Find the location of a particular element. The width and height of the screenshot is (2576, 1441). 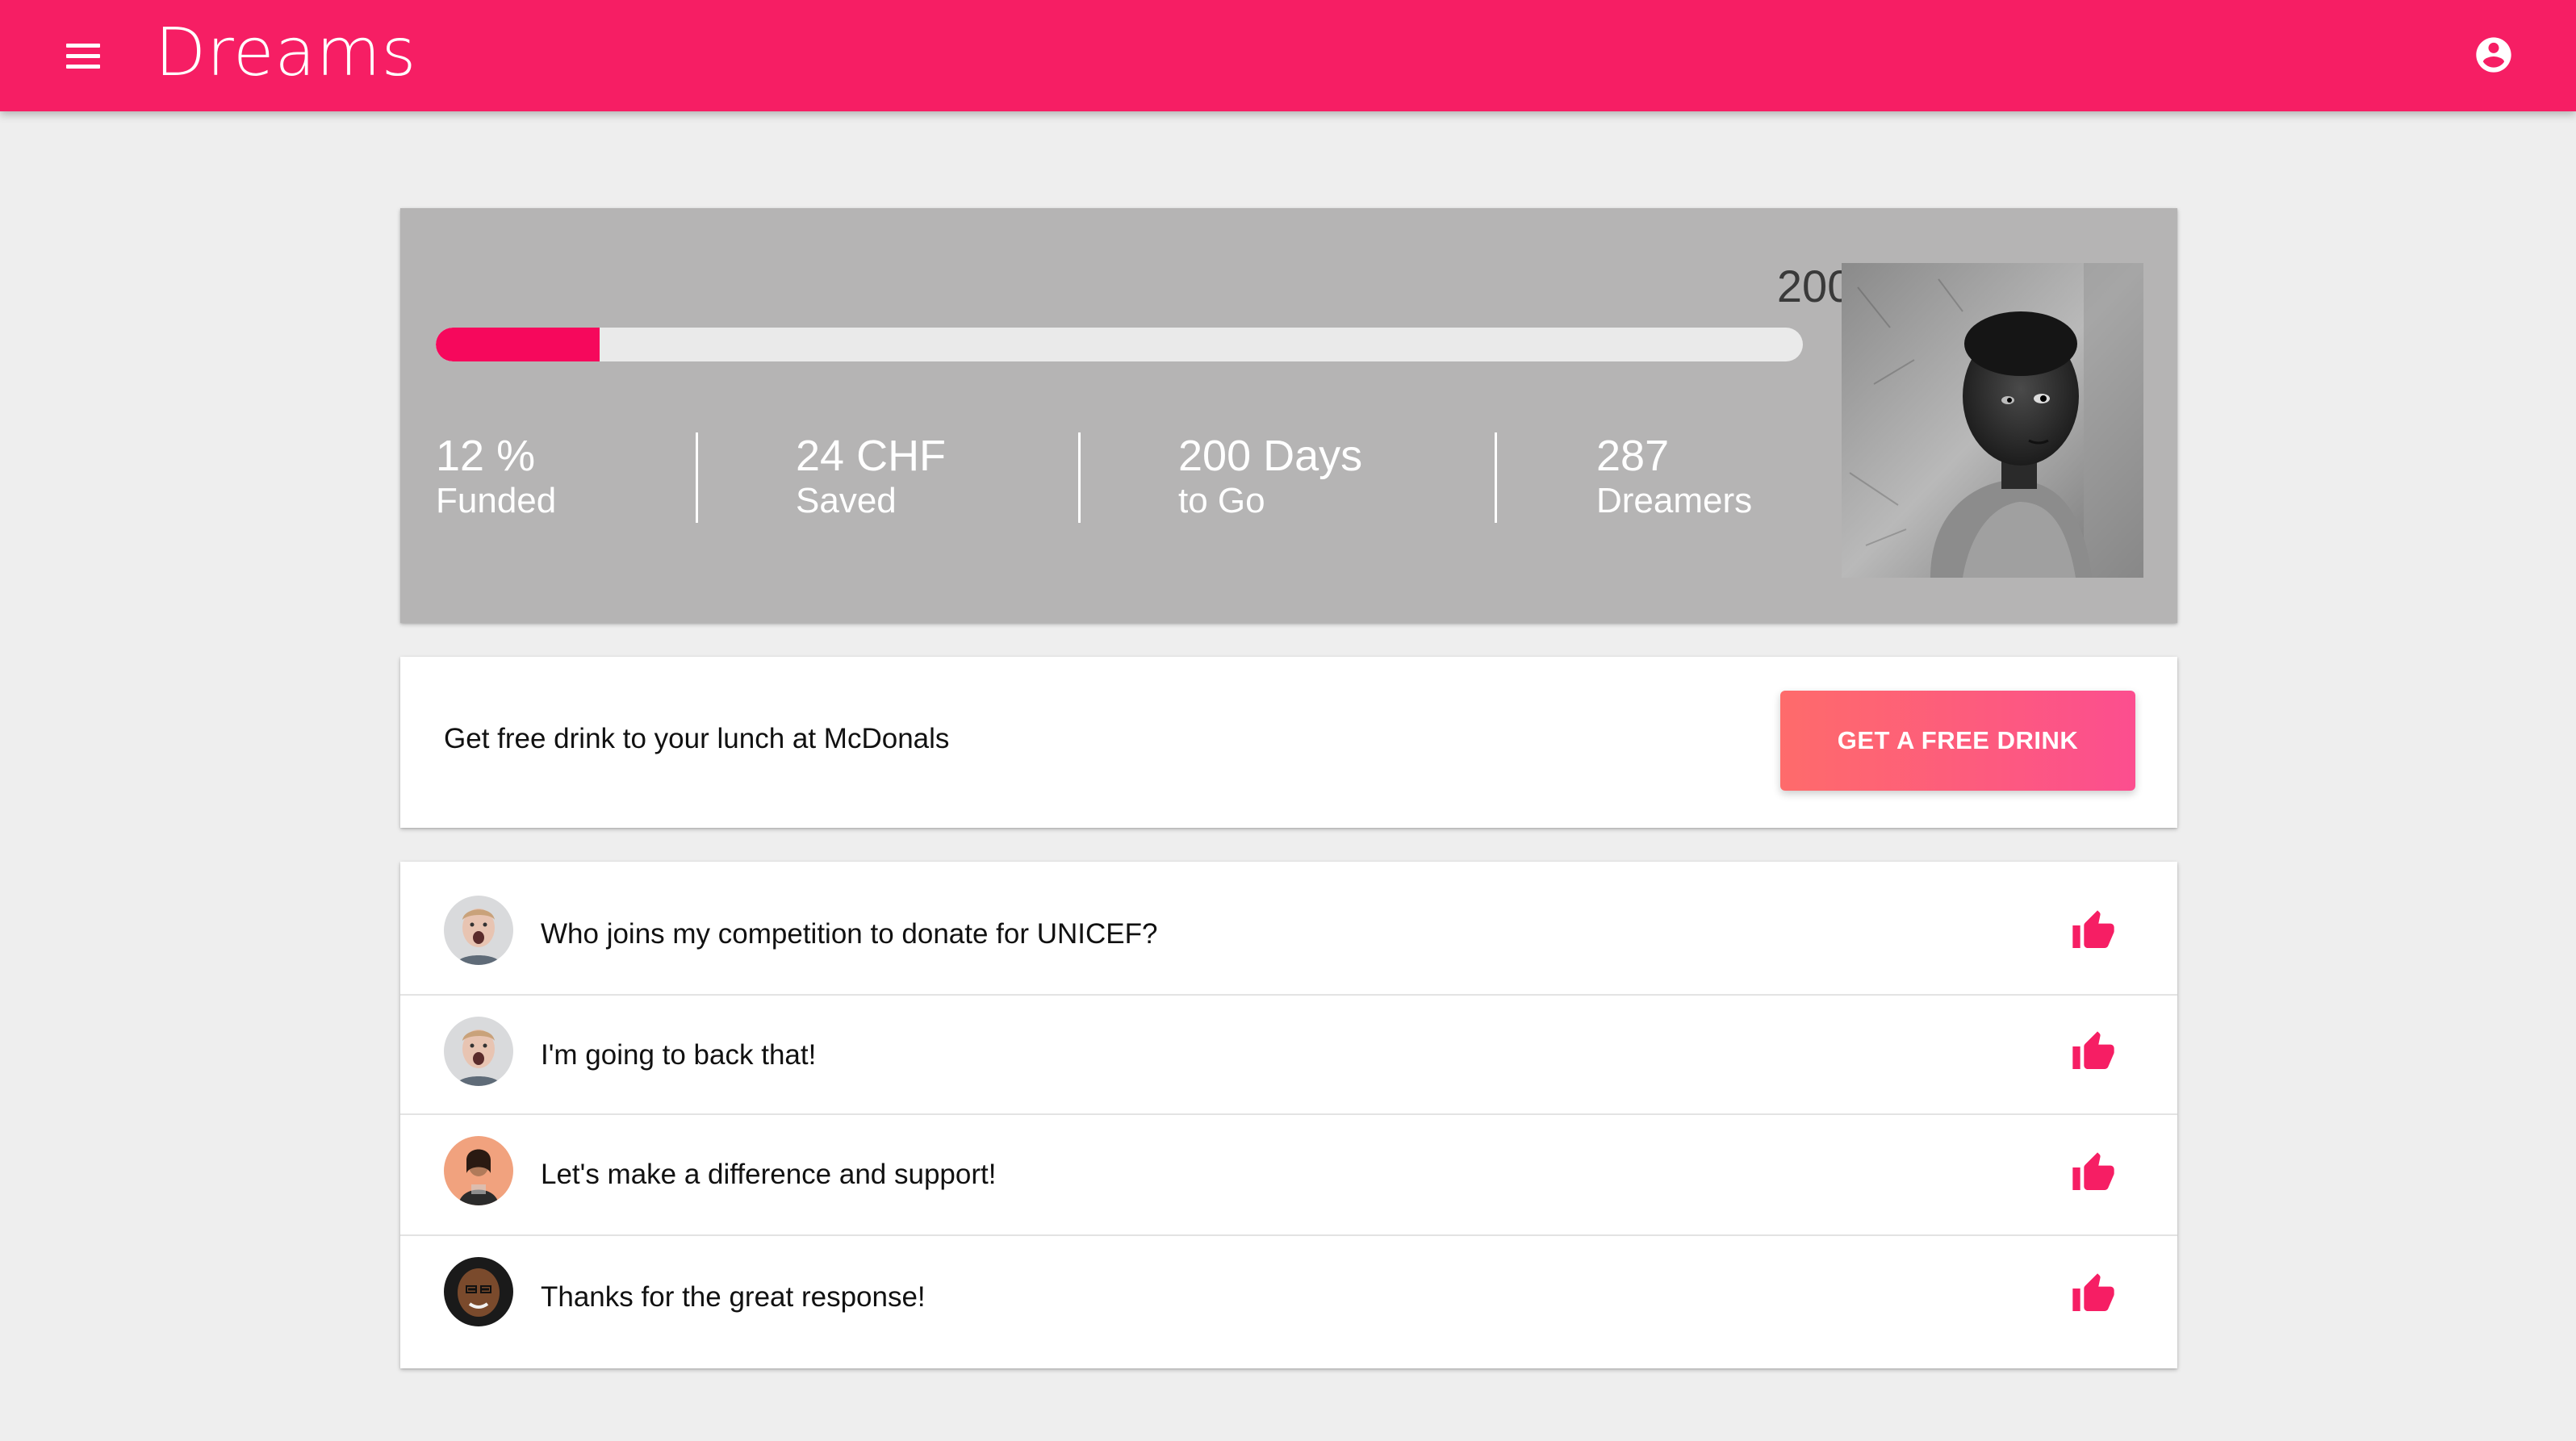

campaign-photo is located at coordinates (1992, 421).